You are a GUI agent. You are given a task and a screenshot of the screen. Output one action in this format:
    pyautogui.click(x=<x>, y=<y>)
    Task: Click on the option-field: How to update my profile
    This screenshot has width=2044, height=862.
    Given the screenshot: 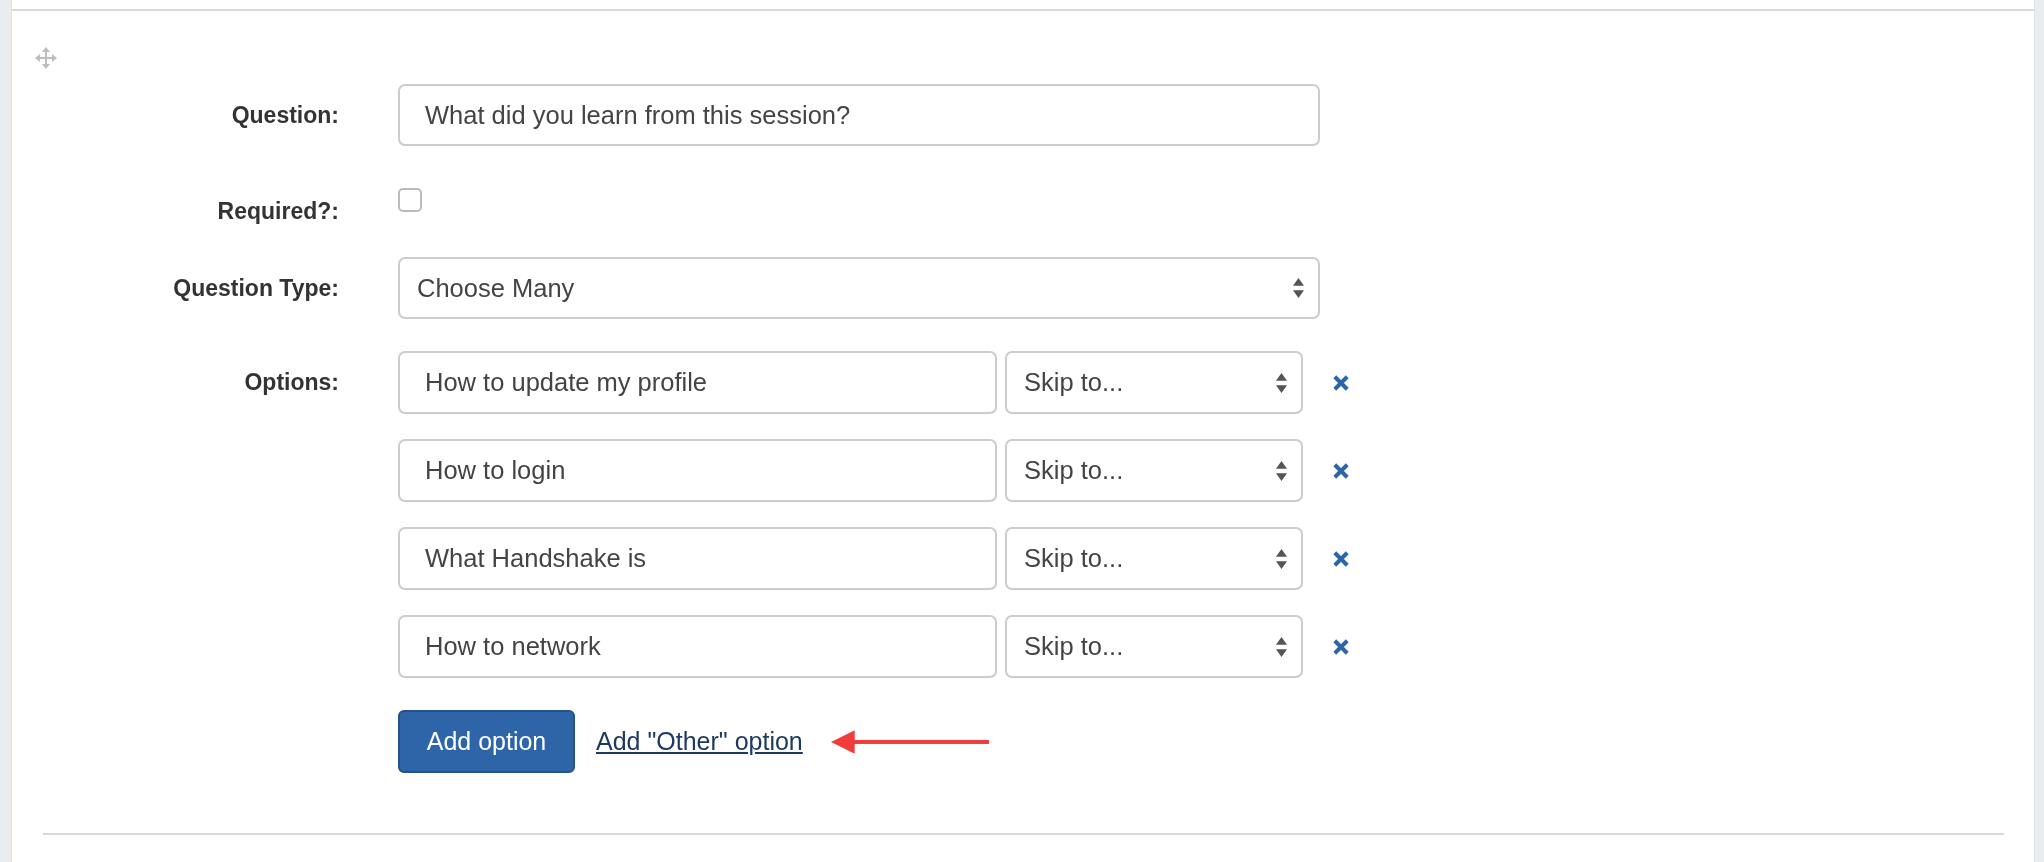 What is the action you would take?
    pyautogui.click(x=697, y=382)
    